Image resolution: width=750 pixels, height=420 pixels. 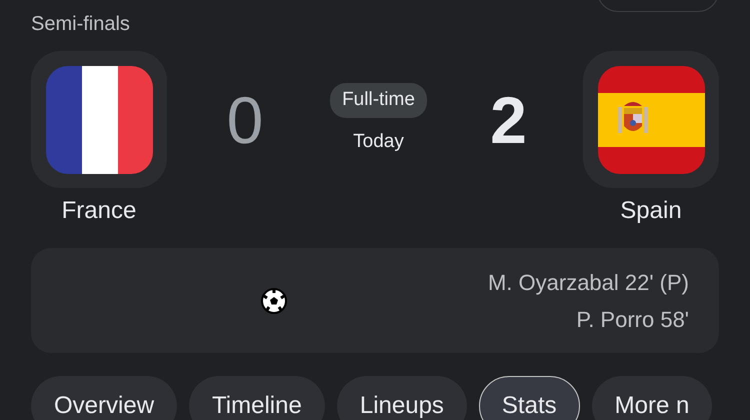 I want to click on team-name: Spain, so click(x=651, y=211).